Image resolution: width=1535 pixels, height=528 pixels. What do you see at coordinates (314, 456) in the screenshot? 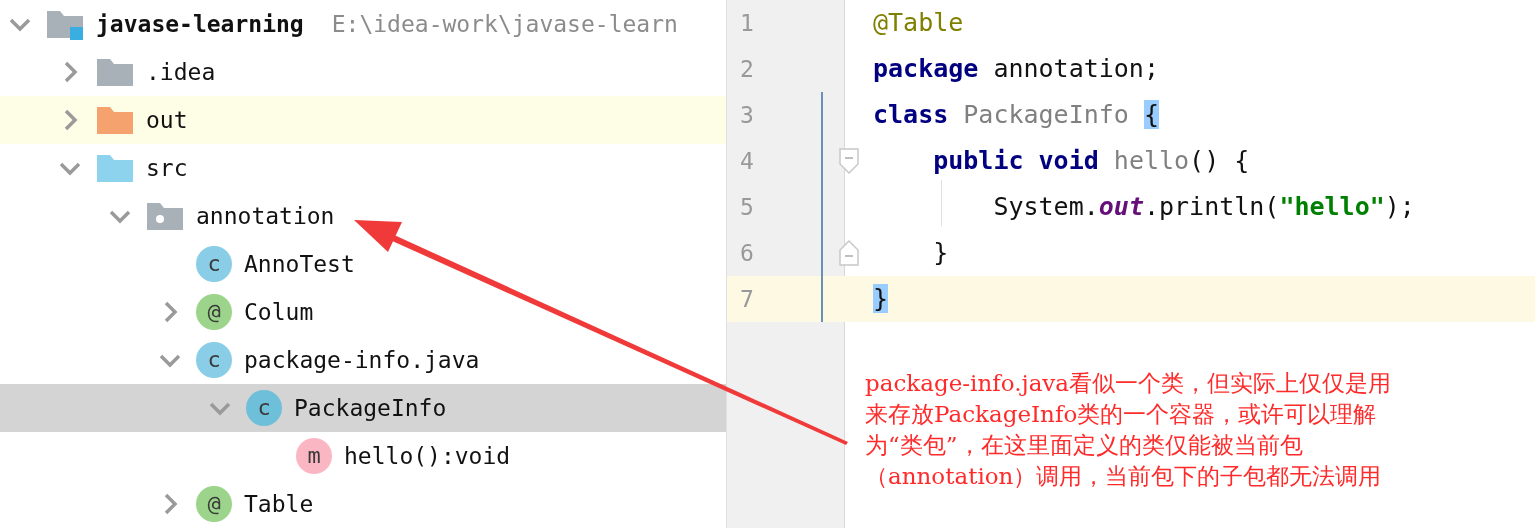
I see `method-icon: m` at bounding box center [314, 456].